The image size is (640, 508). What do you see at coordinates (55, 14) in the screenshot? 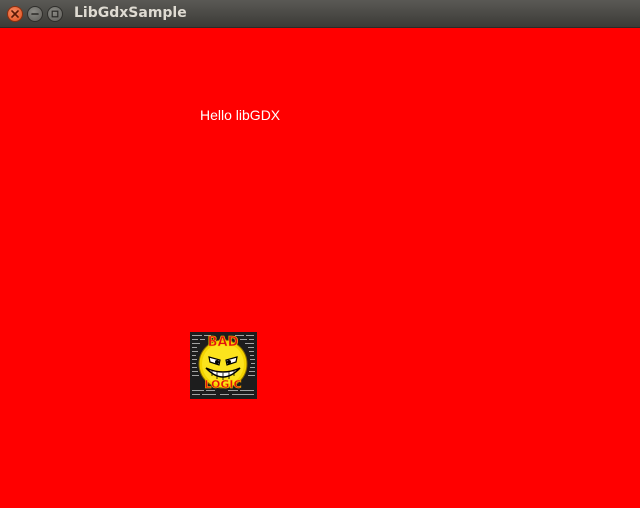
I see `maximize-icon` at bounding box center [55, 14].